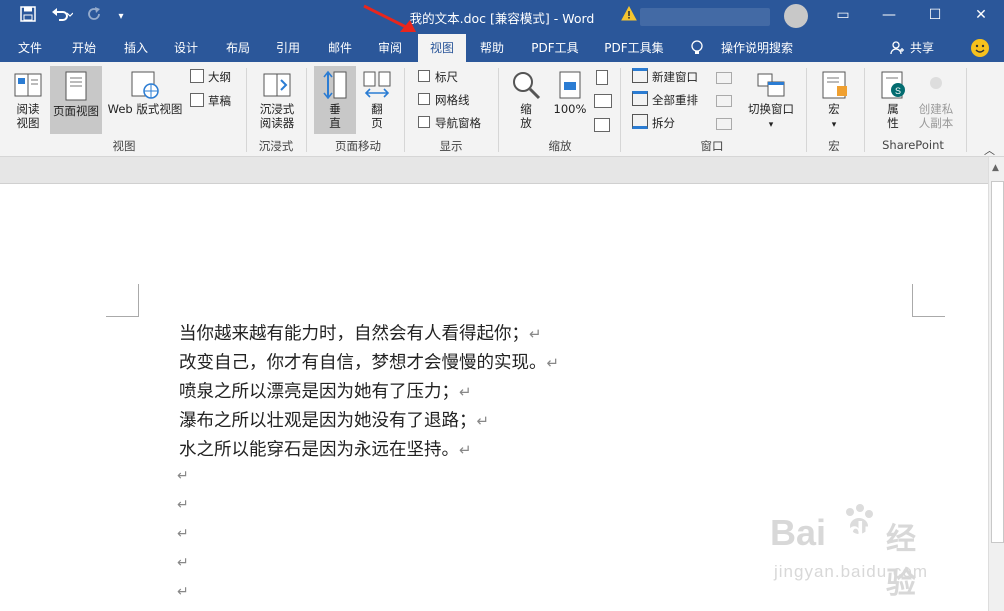 The height and width of the screenshot is (611, 1004). What do you see at coordinates (629, 16) in the screenshot?
I see `warning-icon` at bounding box center [629, 16].